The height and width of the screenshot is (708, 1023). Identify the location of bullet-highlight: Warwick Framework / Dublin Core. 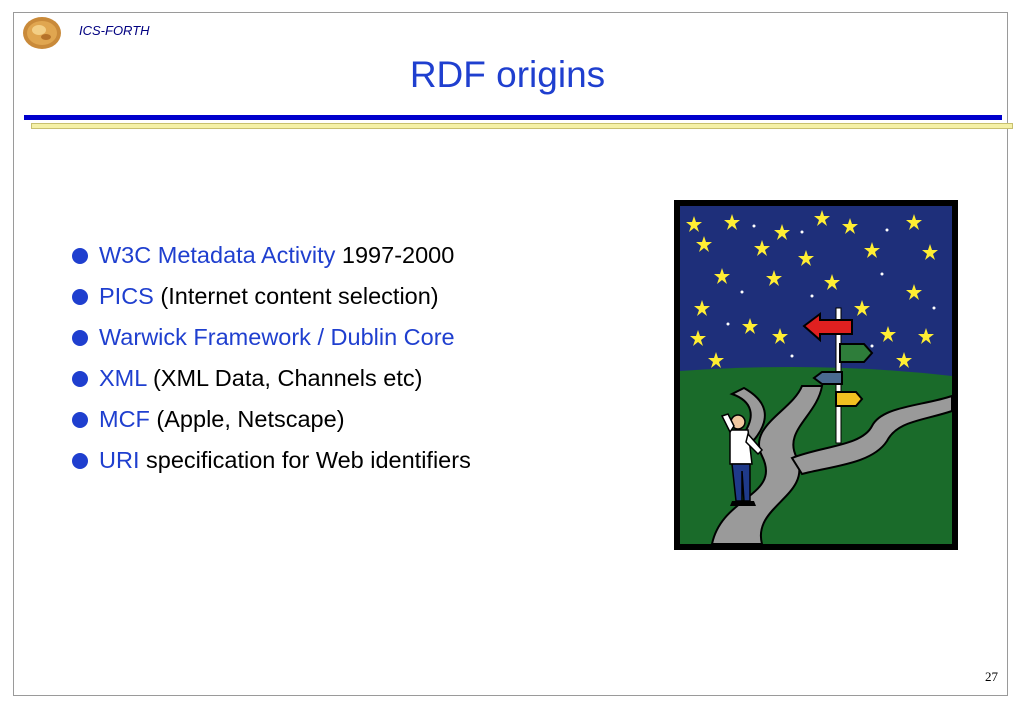
(277, 337).